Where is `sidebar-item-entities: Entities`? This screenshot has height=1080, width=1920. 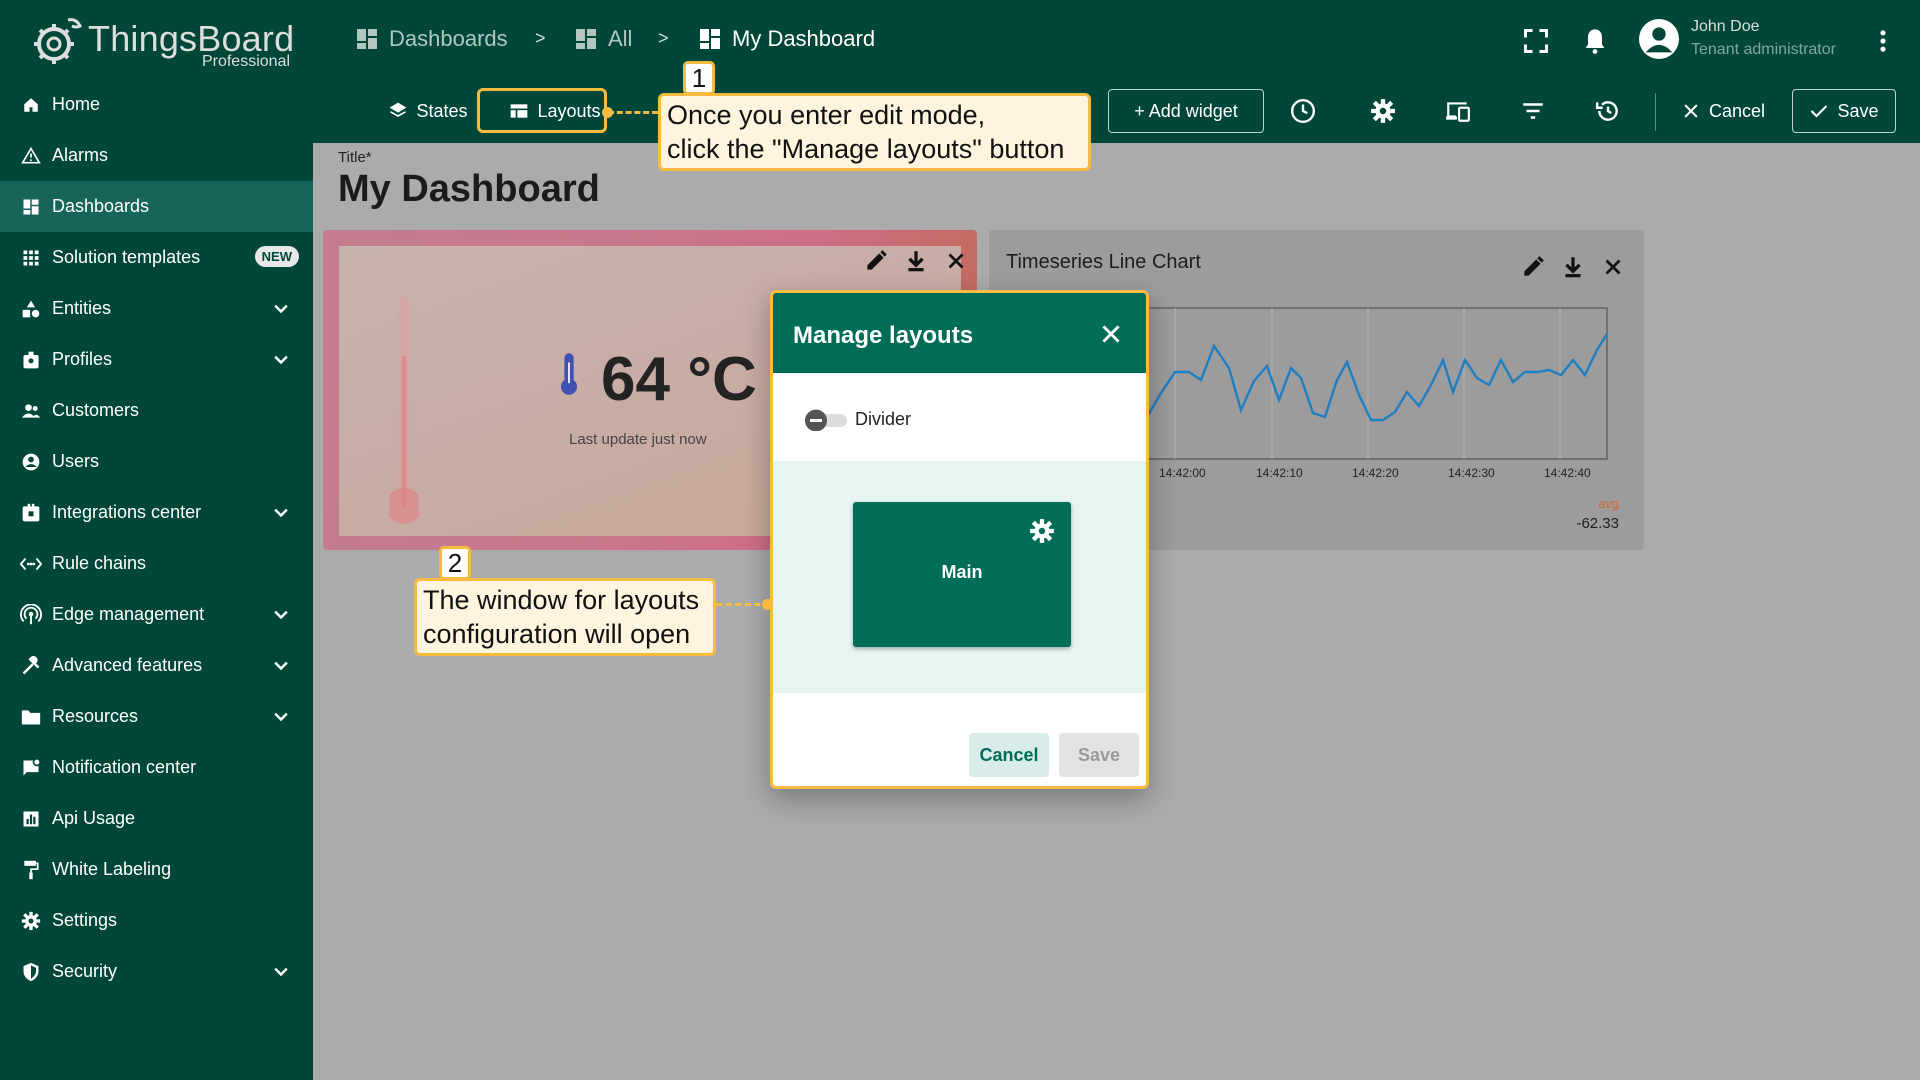
sidebar-item-entities: Entities is located at coordinates (156, 308).